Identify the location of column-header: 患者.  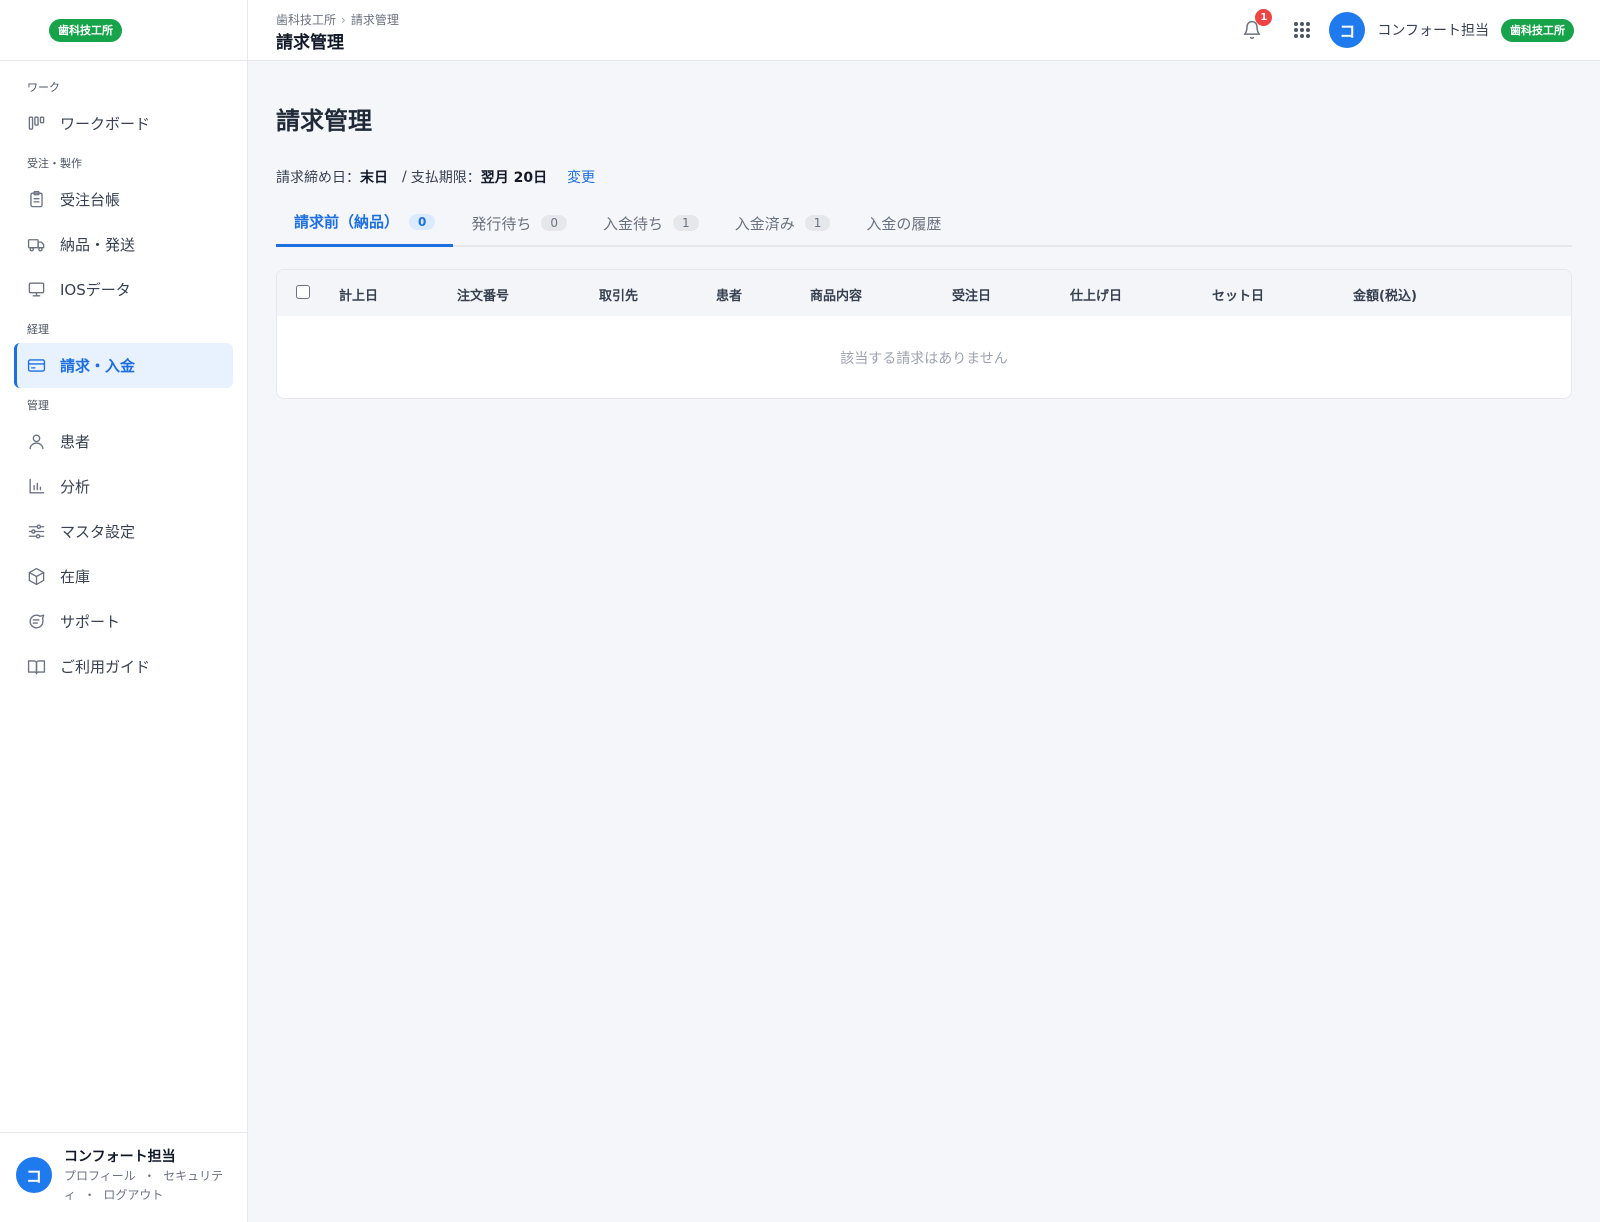
(729, 294).